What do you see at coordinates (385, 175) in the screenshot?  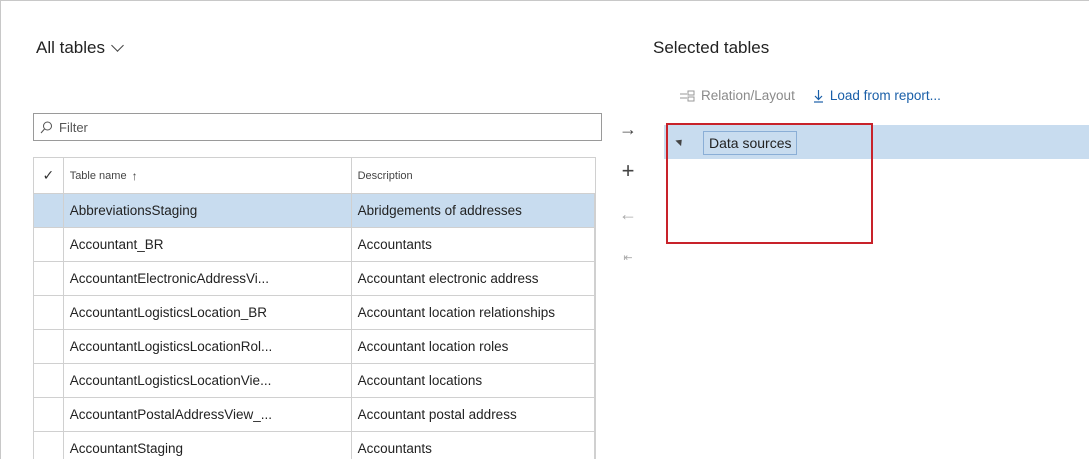 I see `column-label-description: Description` at bounding box center [385, 175].